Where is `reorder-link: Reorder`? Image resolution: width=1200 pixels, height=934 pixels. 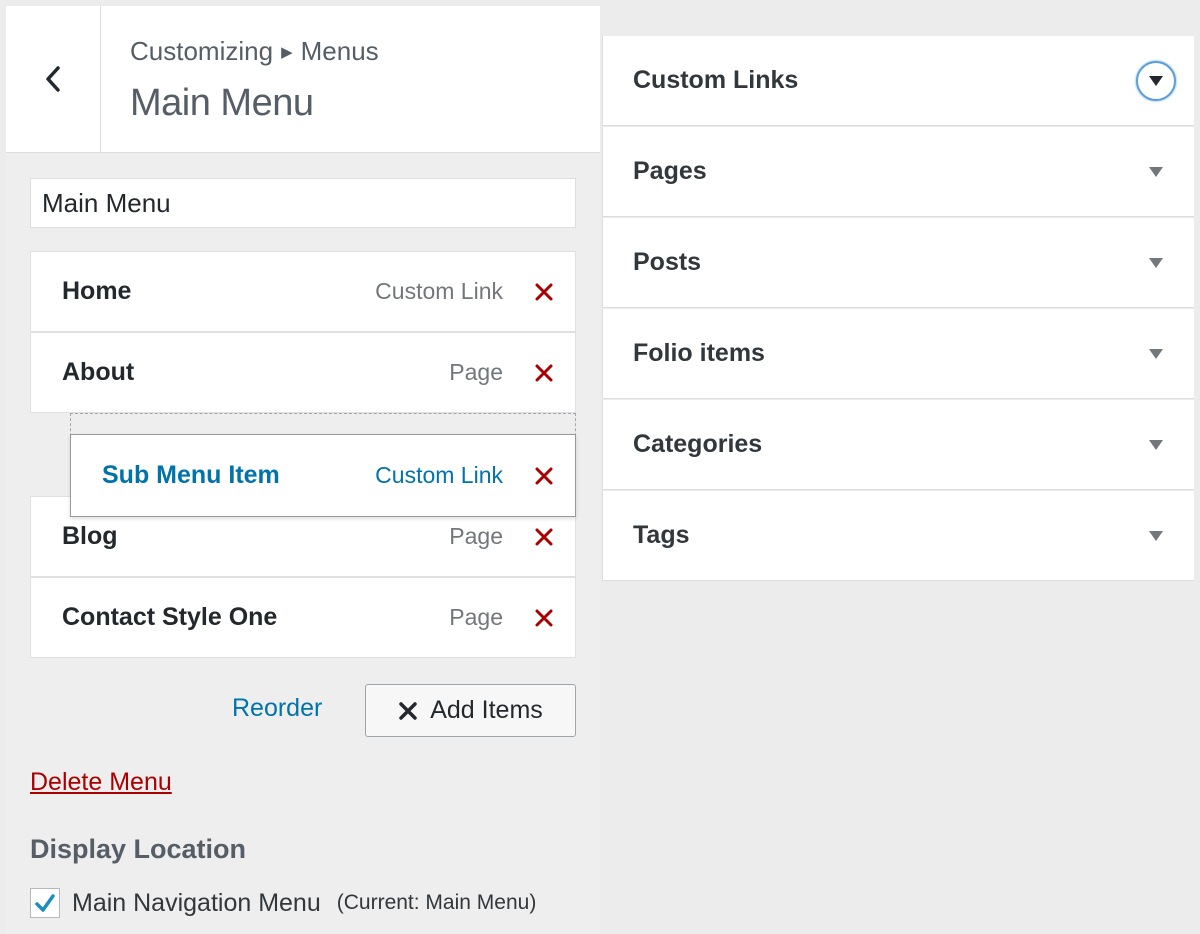
reorder-link: Reorder is located at coordinates (277, 708).